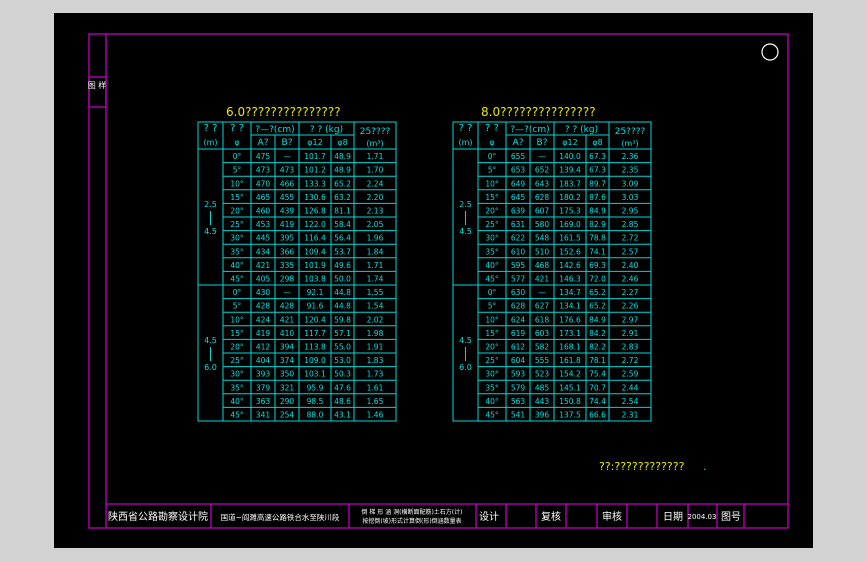 The height and width of the screenshot is (562, 867). What do you see at coordinates (518, 279) in the screenshot?
I see `right_table-cell: 577` at bounding box center [518, 279].